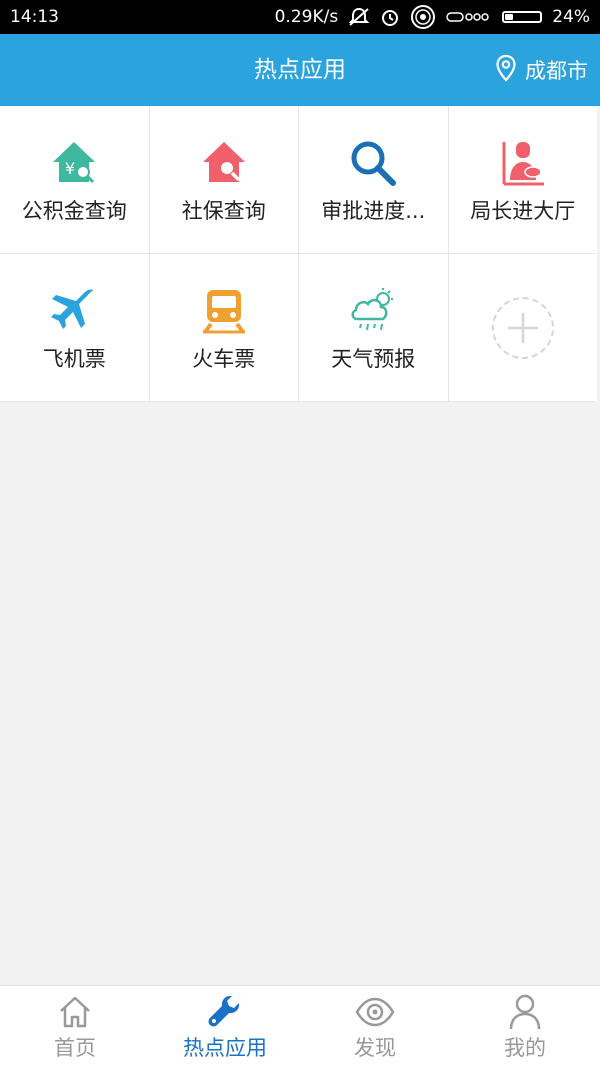 This screenshot has width=600, height=1067. What do you see at coordinates (224, 358) in the screenshot?
I see `app-tile-label: 火车票` at bounding box center [224, 358].